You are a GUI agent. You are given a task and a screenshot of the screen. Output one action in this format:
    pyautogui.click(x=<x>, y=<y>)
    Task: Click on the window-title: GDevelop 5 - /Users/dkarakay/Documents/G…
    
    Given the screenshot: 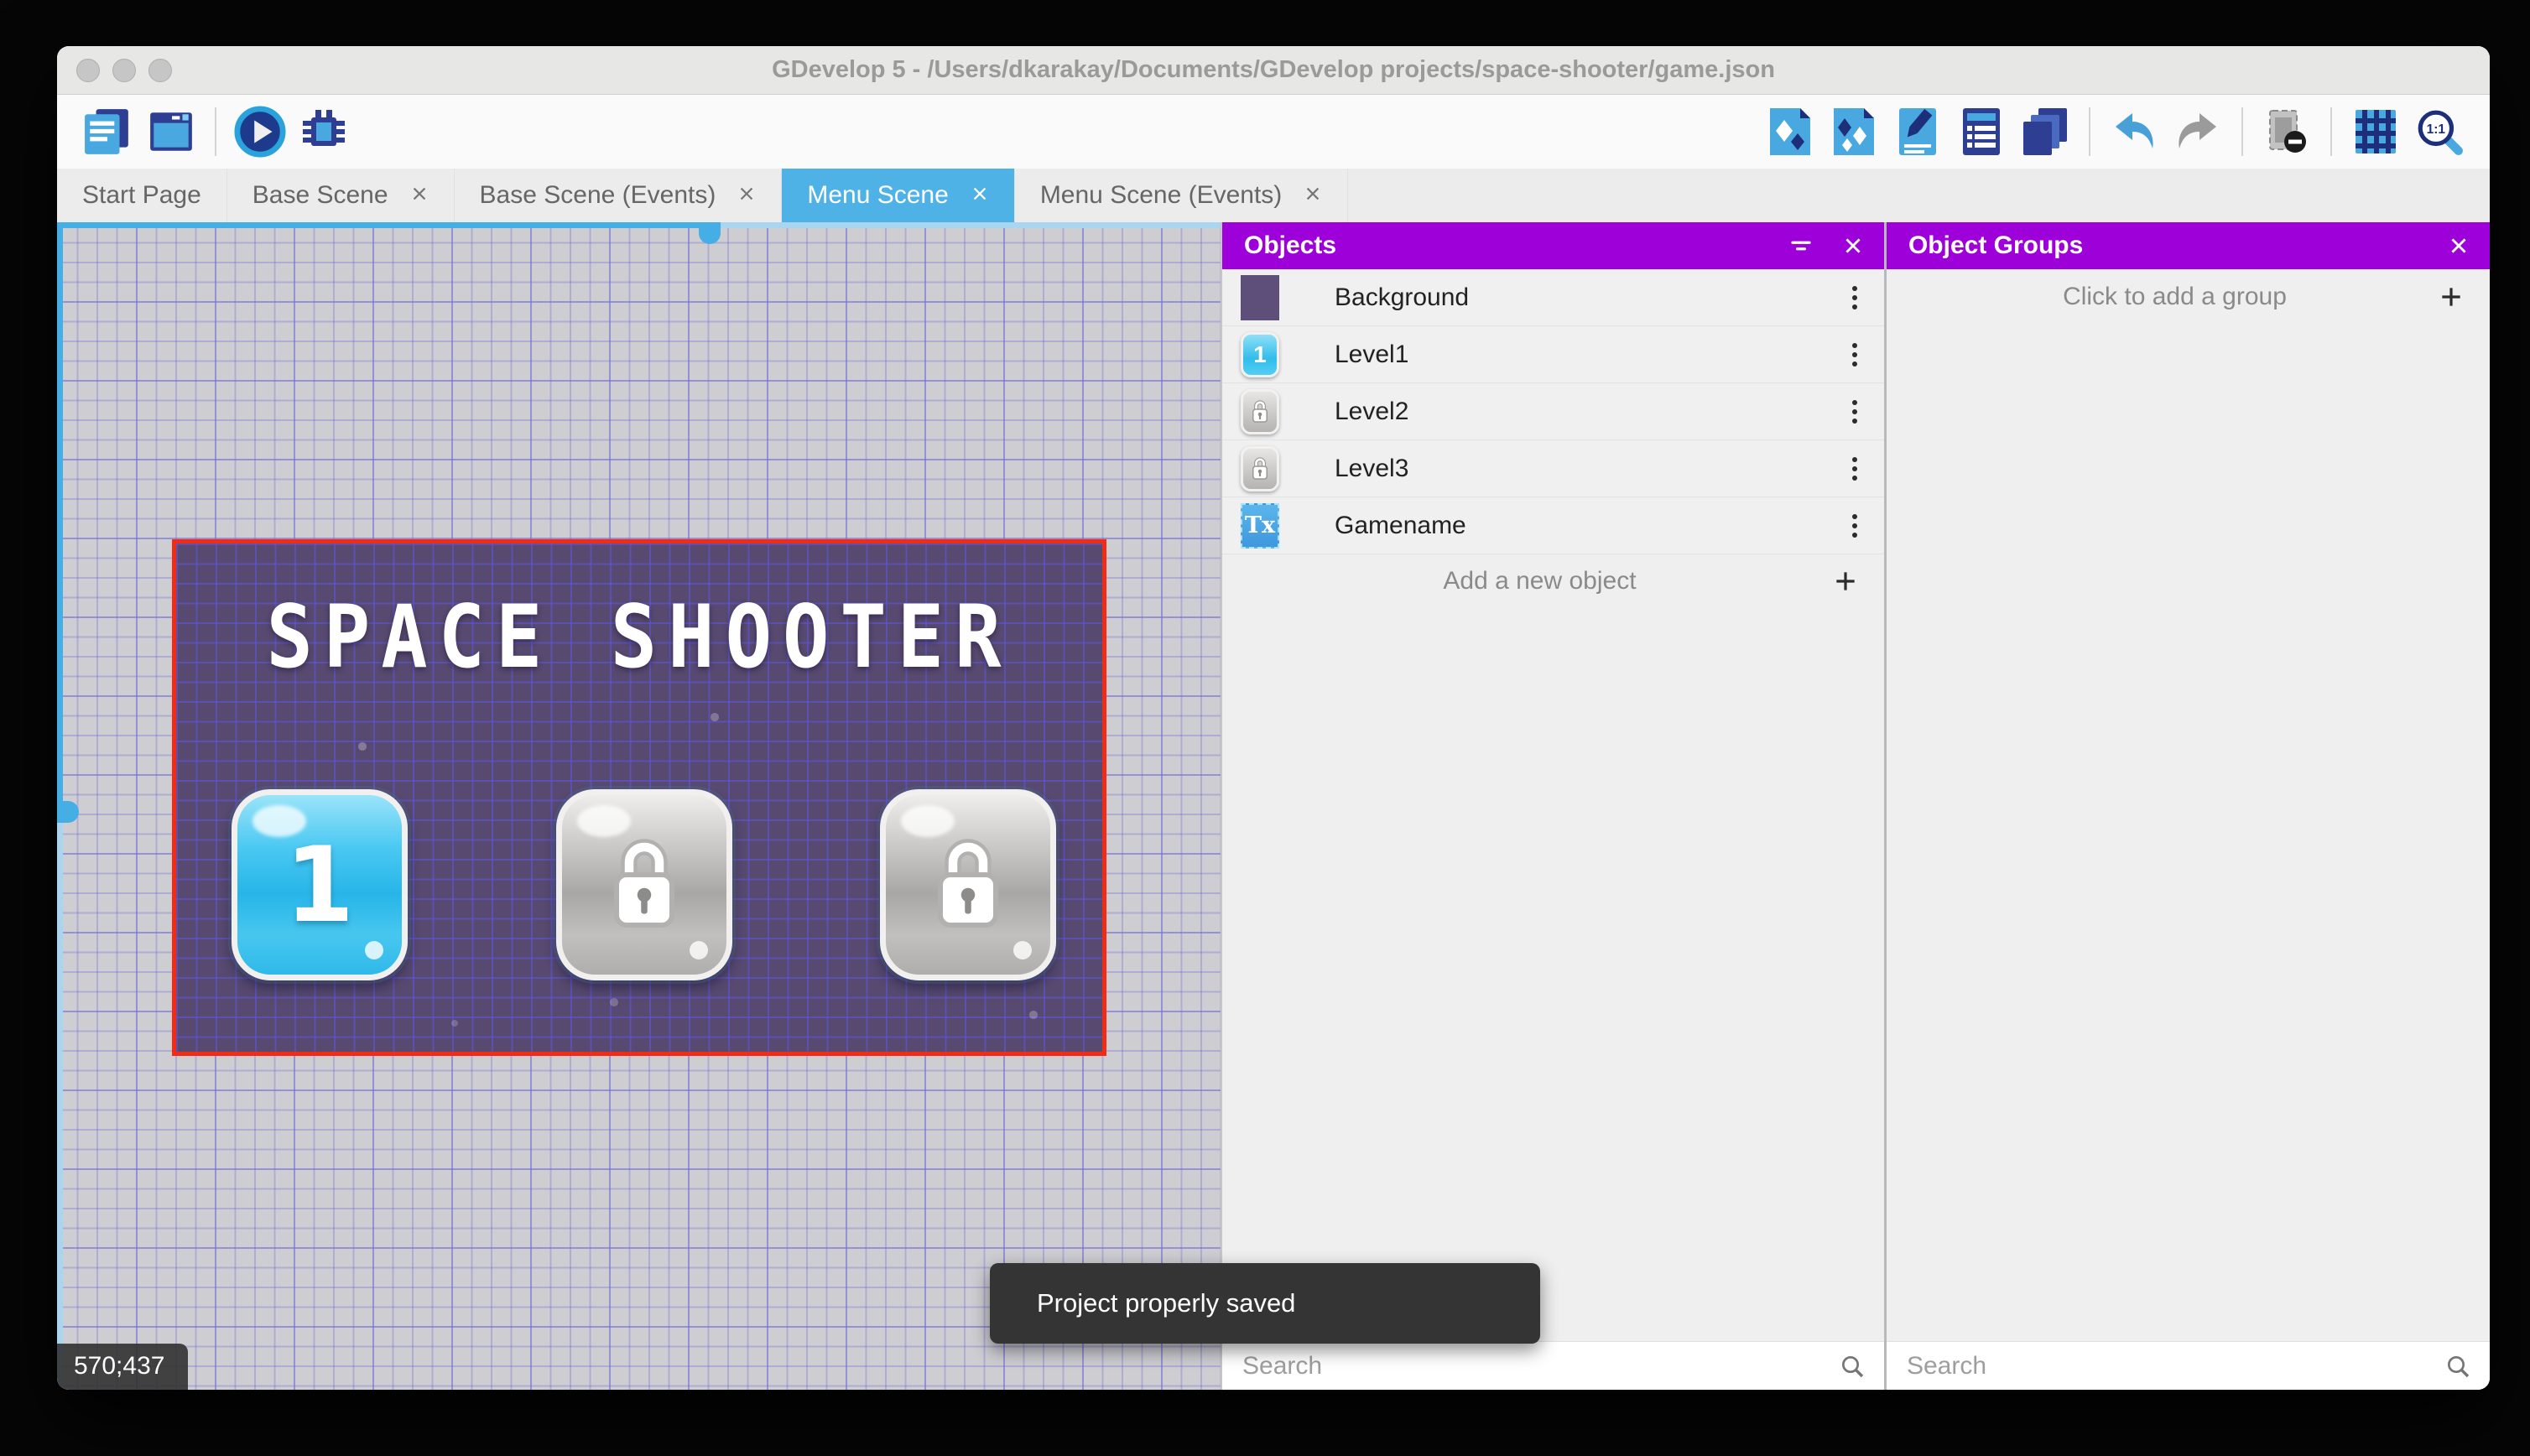 What is the action you would take?
    pyautogui.click(x=1273, y=69)
    